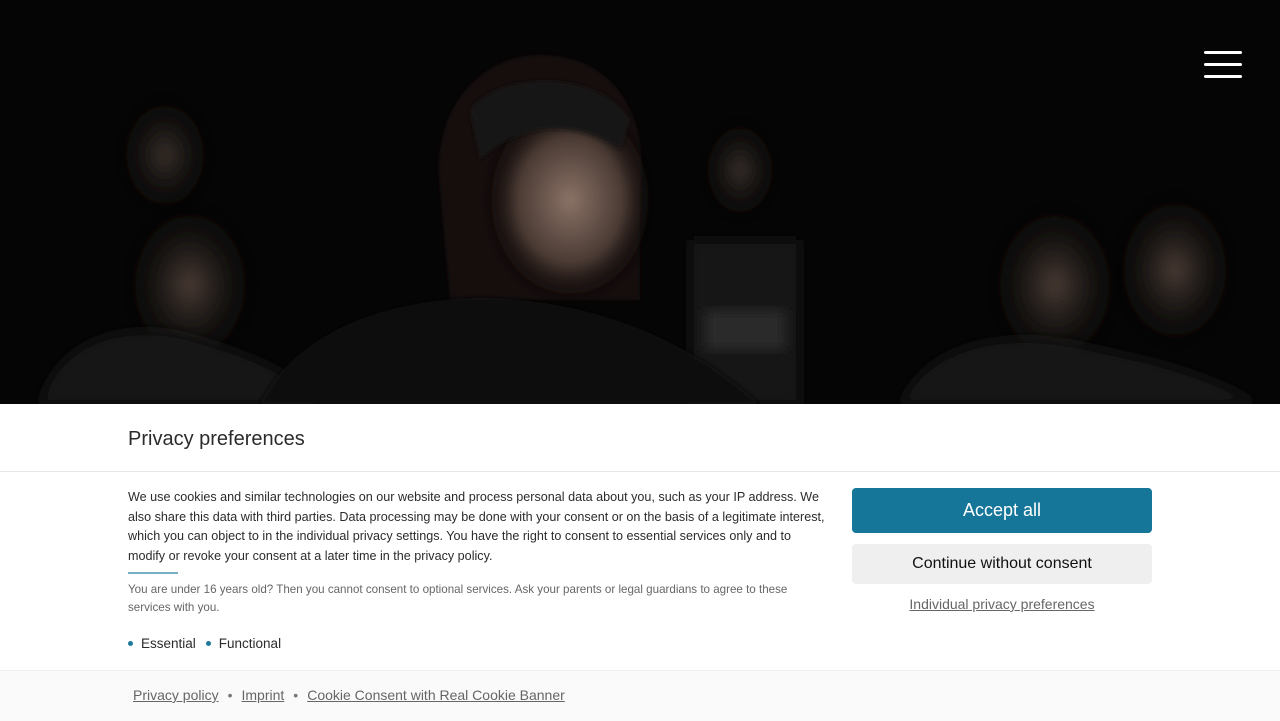  What do you see at coordinates (216, 439) in the screenshot?
I see `banner-title: Privacy preferences` at bounding box center [216, 439].